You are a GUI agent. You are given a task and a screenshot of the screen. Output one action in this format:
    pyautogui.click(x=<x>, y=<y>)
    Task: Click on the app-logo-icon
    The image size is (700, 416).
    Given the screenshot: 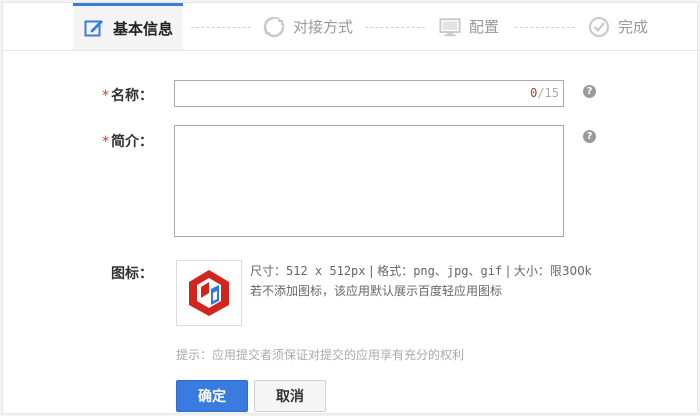 What is the action you would take?
    pyautogui.click(x=209, y=293)
    